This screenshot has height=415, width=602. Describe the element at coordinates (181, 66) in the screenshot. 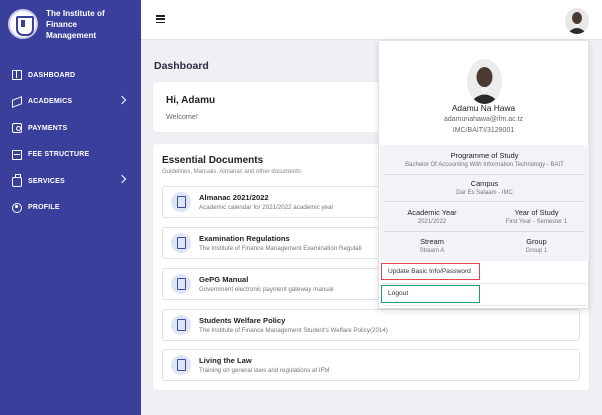

I see `page-title: Dashboard` at that location.